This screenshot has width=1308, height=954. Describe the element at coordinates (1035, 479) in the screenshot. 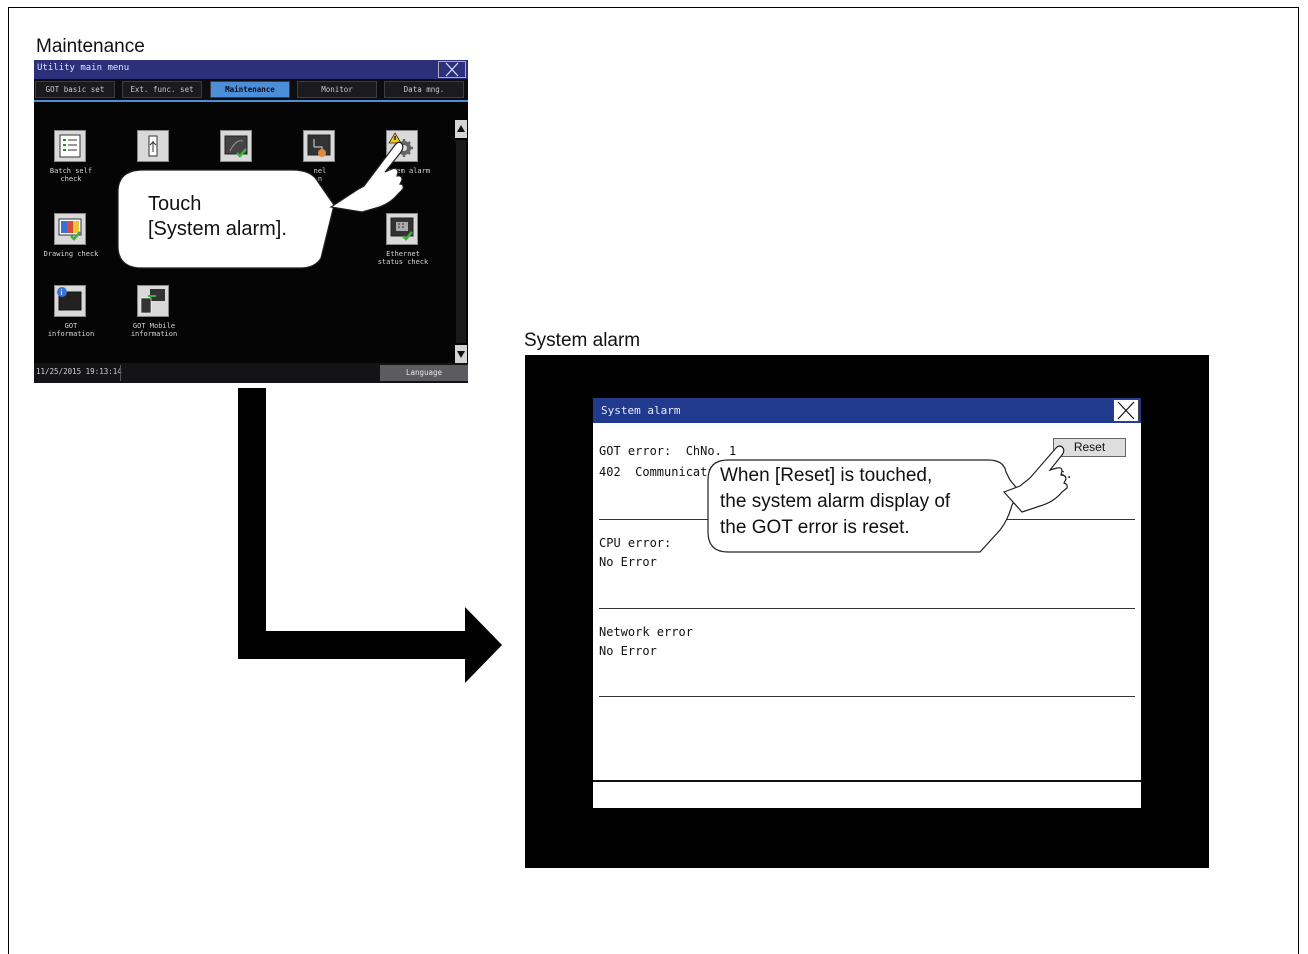

I see `pointing-hand-icon` at that location.